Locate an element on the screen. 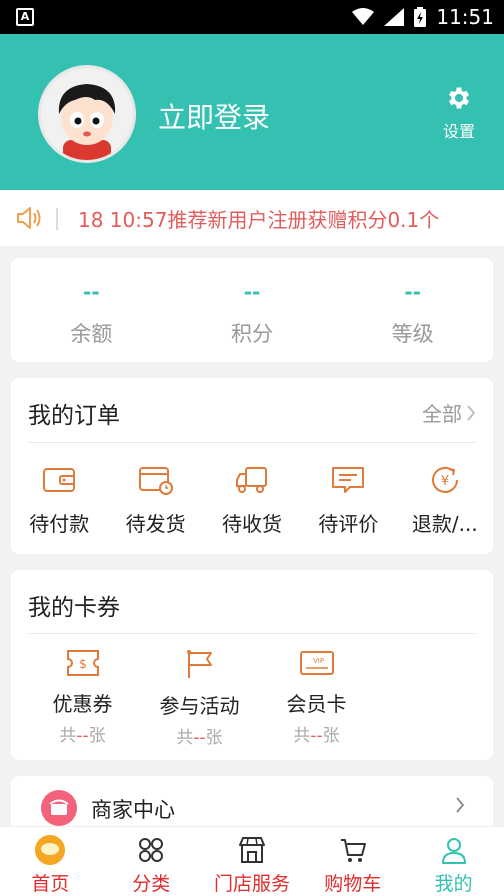 This screenshot has height=896, width=504. truck-icon is located at coordinates (252, 480).